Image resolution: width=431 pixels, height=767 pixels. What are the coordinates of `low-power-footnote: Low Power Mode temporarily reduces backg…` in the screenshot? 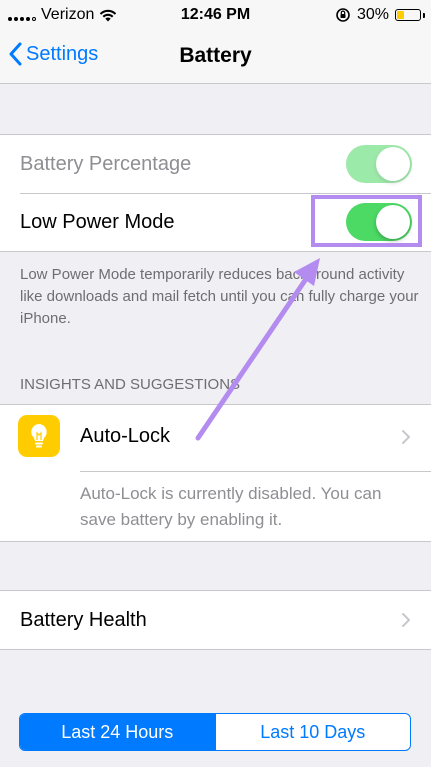 It's located at (219, 296).